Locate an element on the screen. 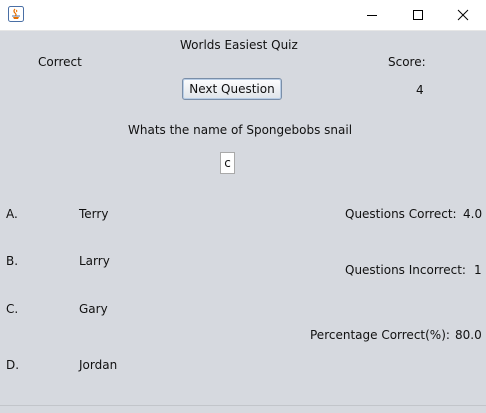  question-text: Whats the name of Spongebobs snail is located at coordinates (240, 130).